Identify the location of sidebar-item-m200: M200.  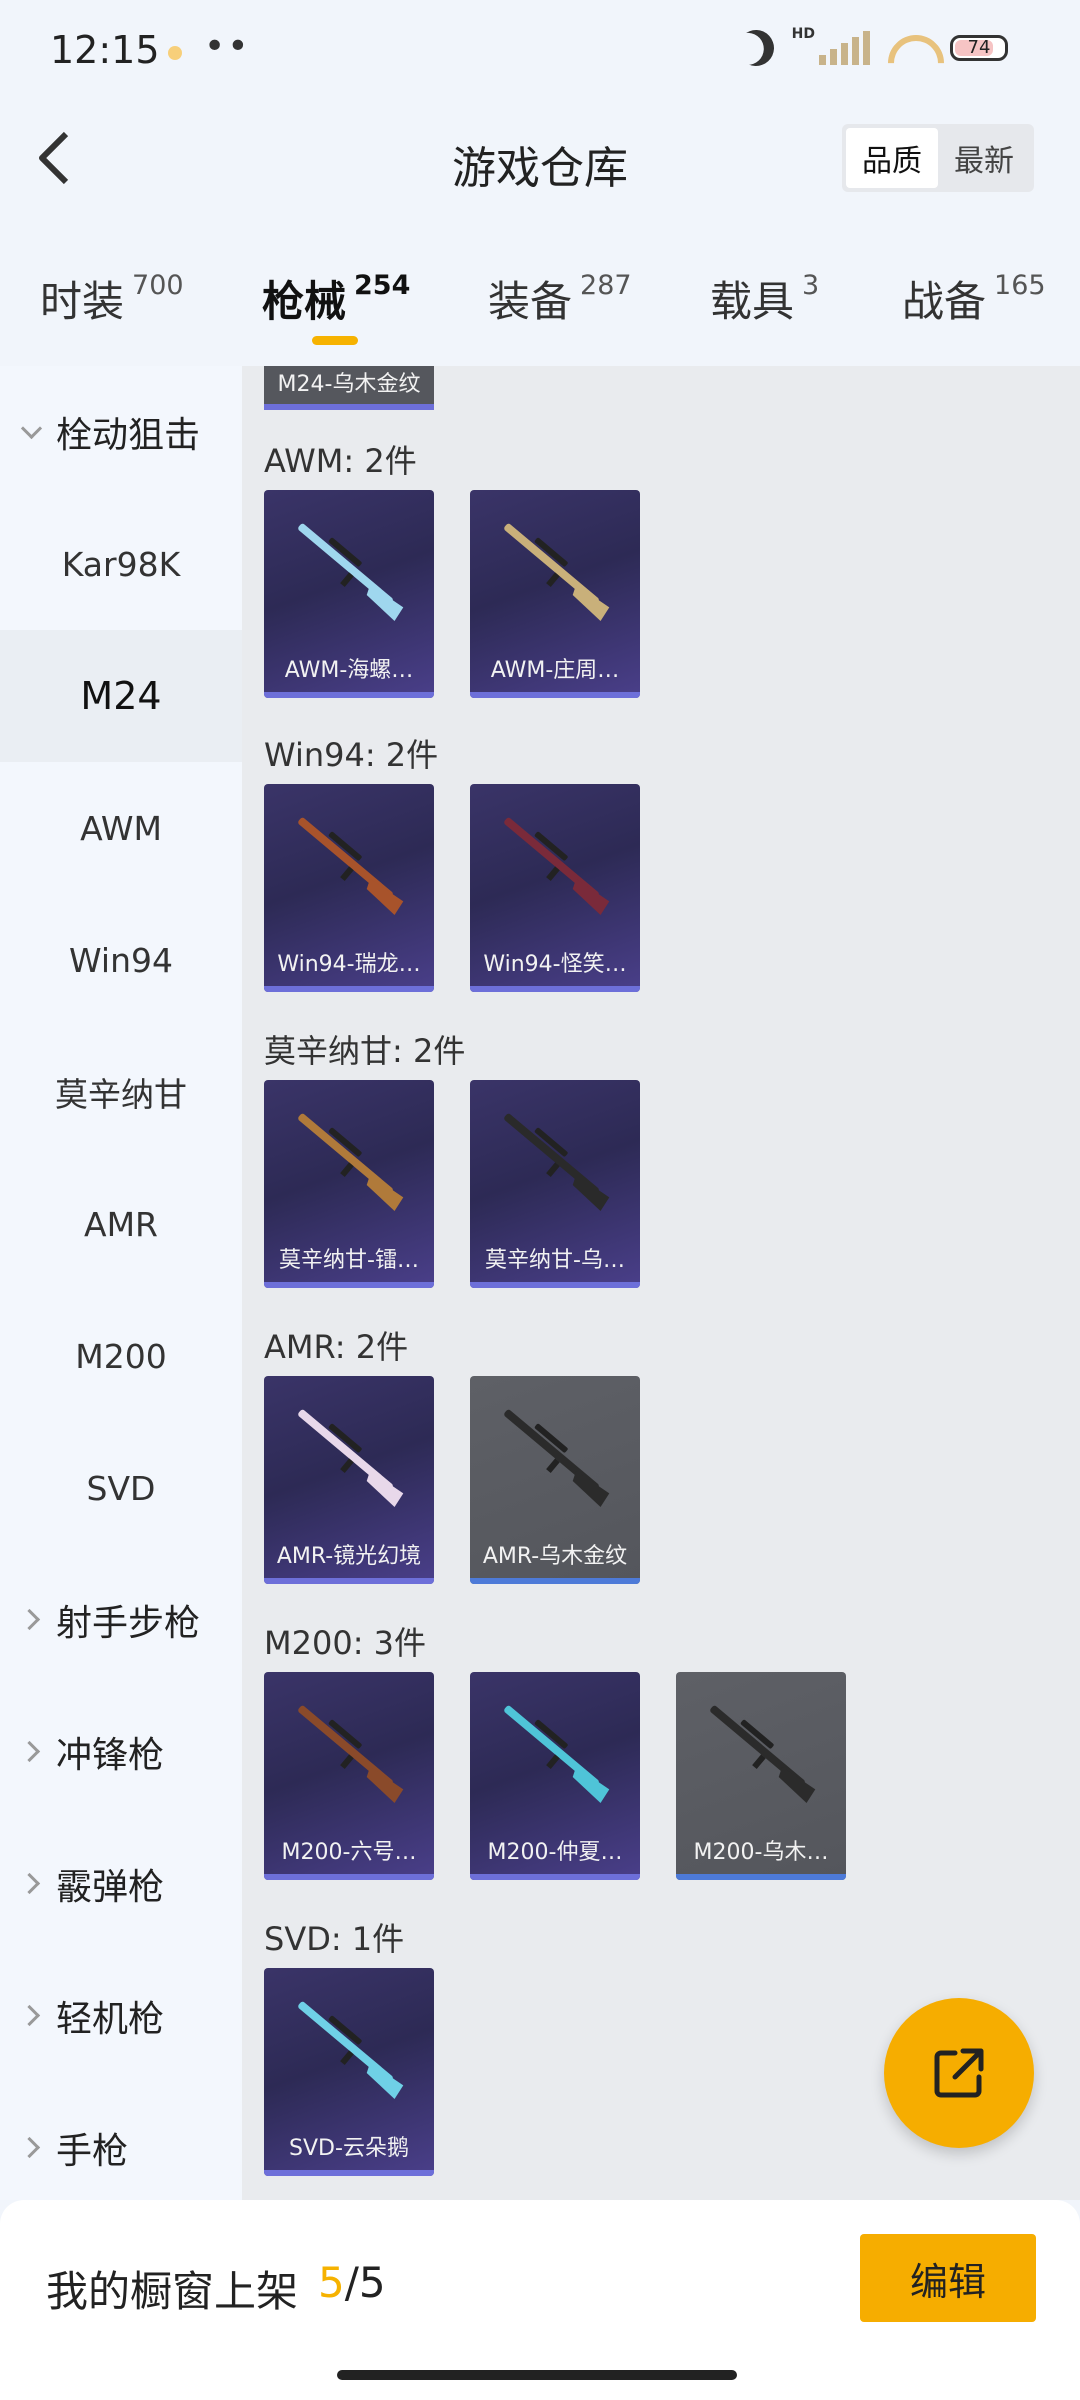
(121, 1356).